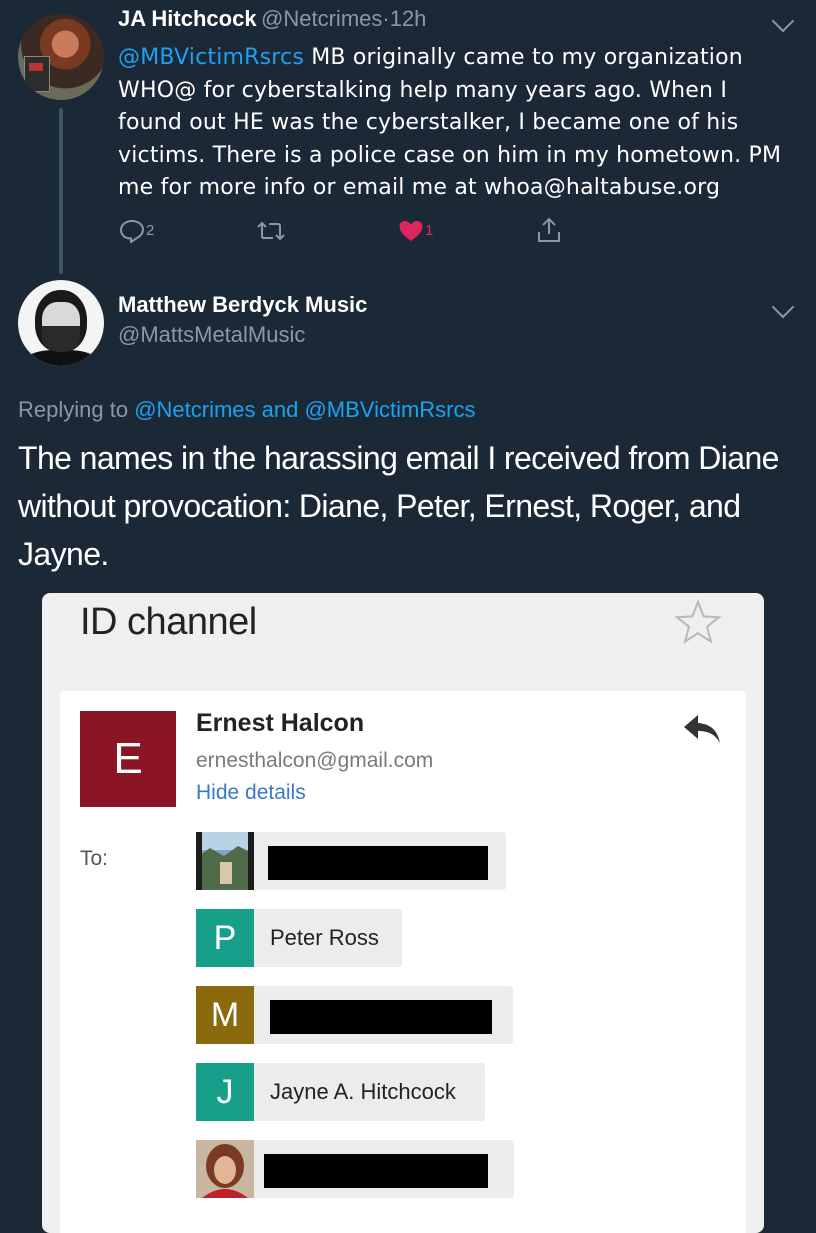 This screenshot has width=816, height=1233. I want to click on replying-to-mbvictimrsrcs-link: @MBVictimRsrcs, so click(389, 409).